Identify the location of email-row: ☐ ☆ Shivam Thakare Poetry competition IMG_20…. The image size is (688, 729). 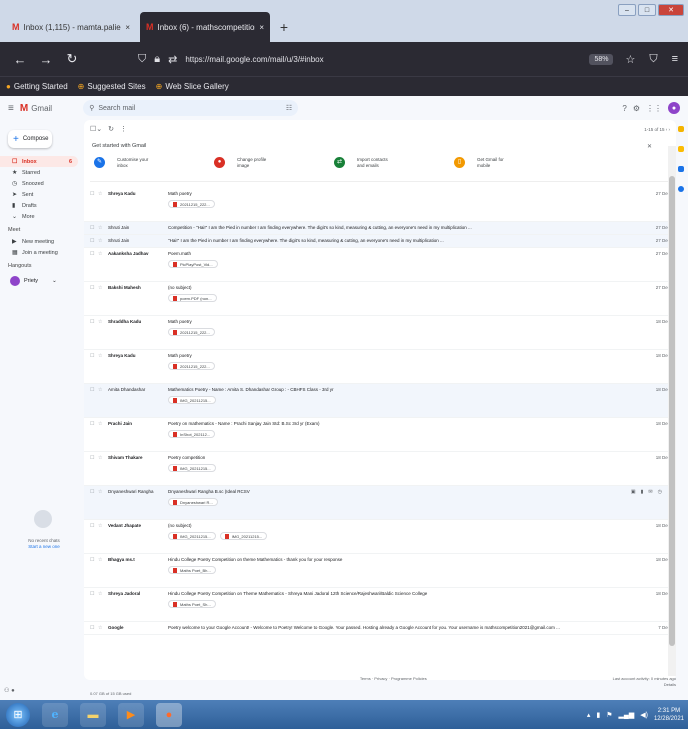
(380, 469).